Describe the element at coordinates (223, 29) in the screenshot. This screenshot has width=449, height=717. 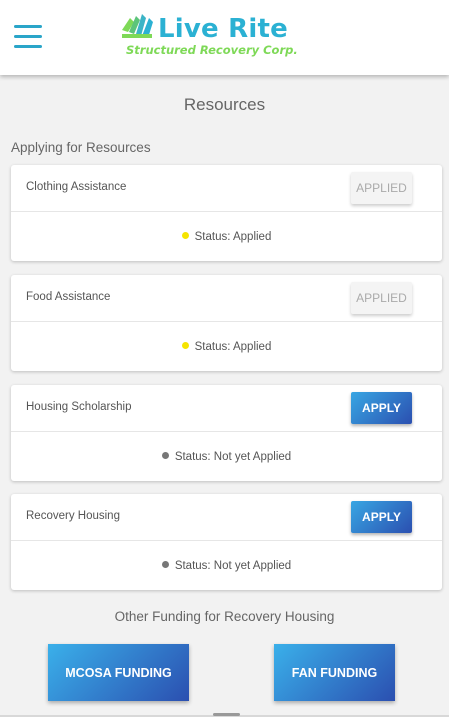
I see `logo-title: Live Rite` at that location.